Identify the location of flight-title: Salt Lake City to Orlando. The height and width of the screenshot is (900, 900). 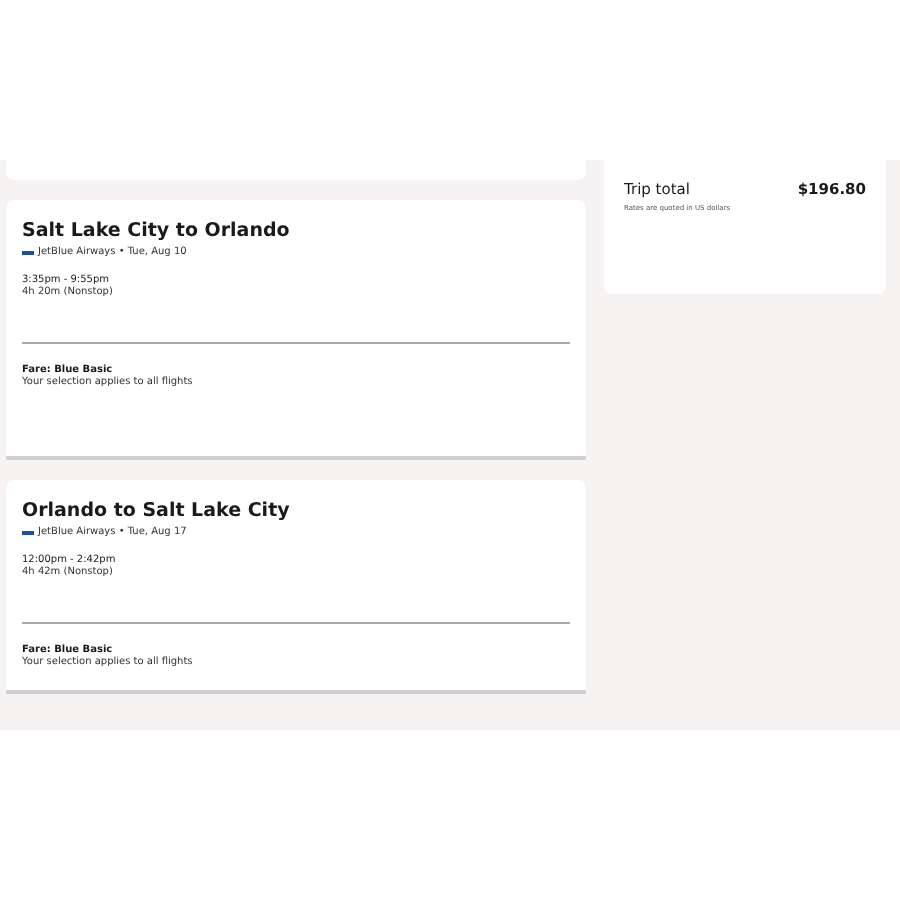
(157, 231).